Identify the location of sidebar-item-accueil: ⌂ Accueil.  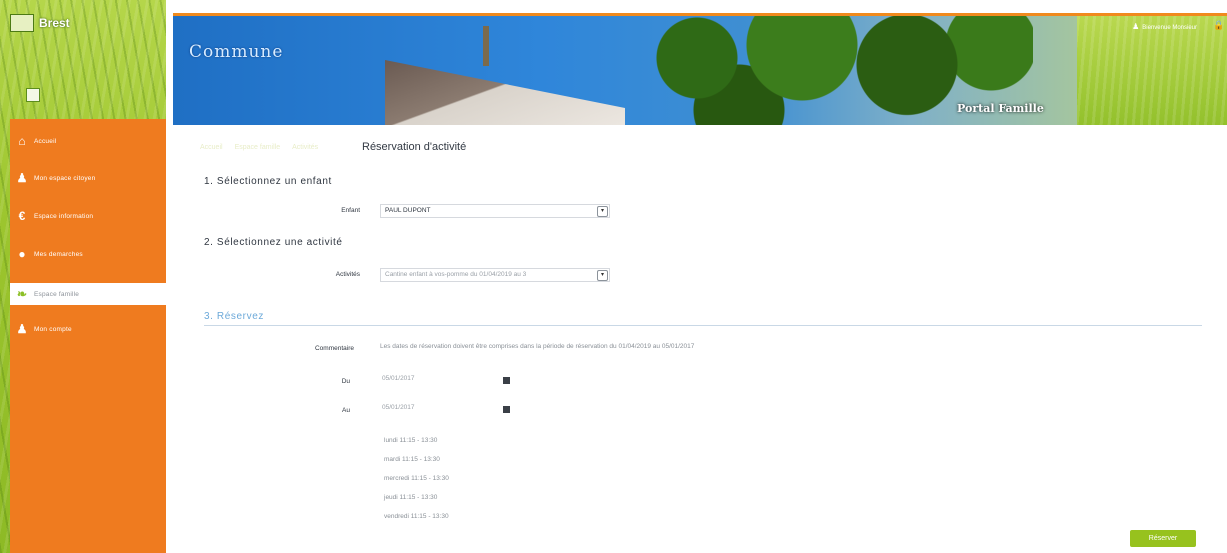
(88, 141).